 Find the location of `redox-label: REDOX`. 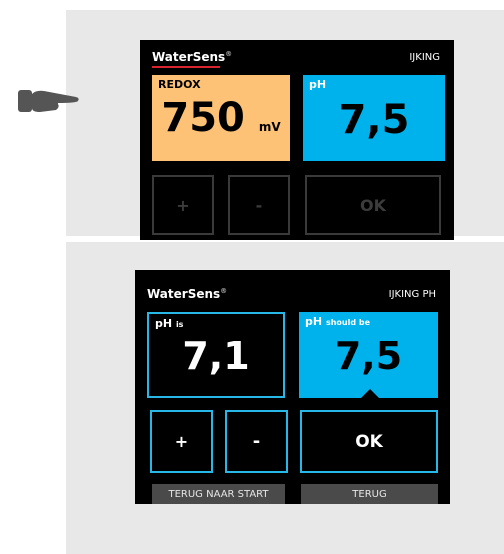

redox-label: REDOX is located at coordinates (179, 84).